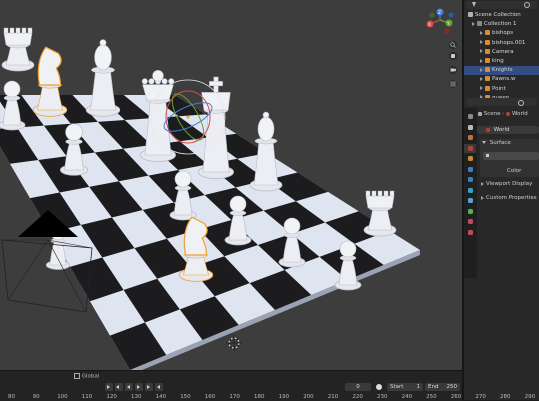  I want to click on breadcrumb-scene: Scene, so click(492, 114).